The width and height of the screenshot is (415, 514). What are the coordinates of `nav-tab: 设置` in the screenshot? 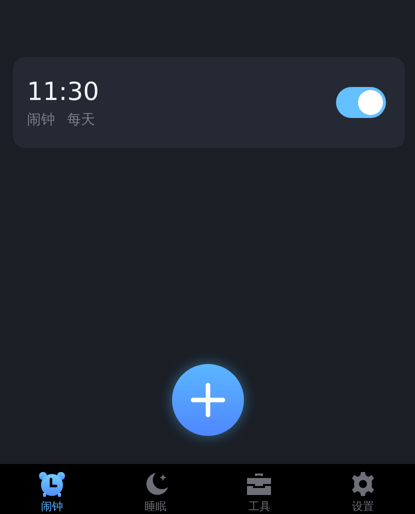 It's located at (363, 489).